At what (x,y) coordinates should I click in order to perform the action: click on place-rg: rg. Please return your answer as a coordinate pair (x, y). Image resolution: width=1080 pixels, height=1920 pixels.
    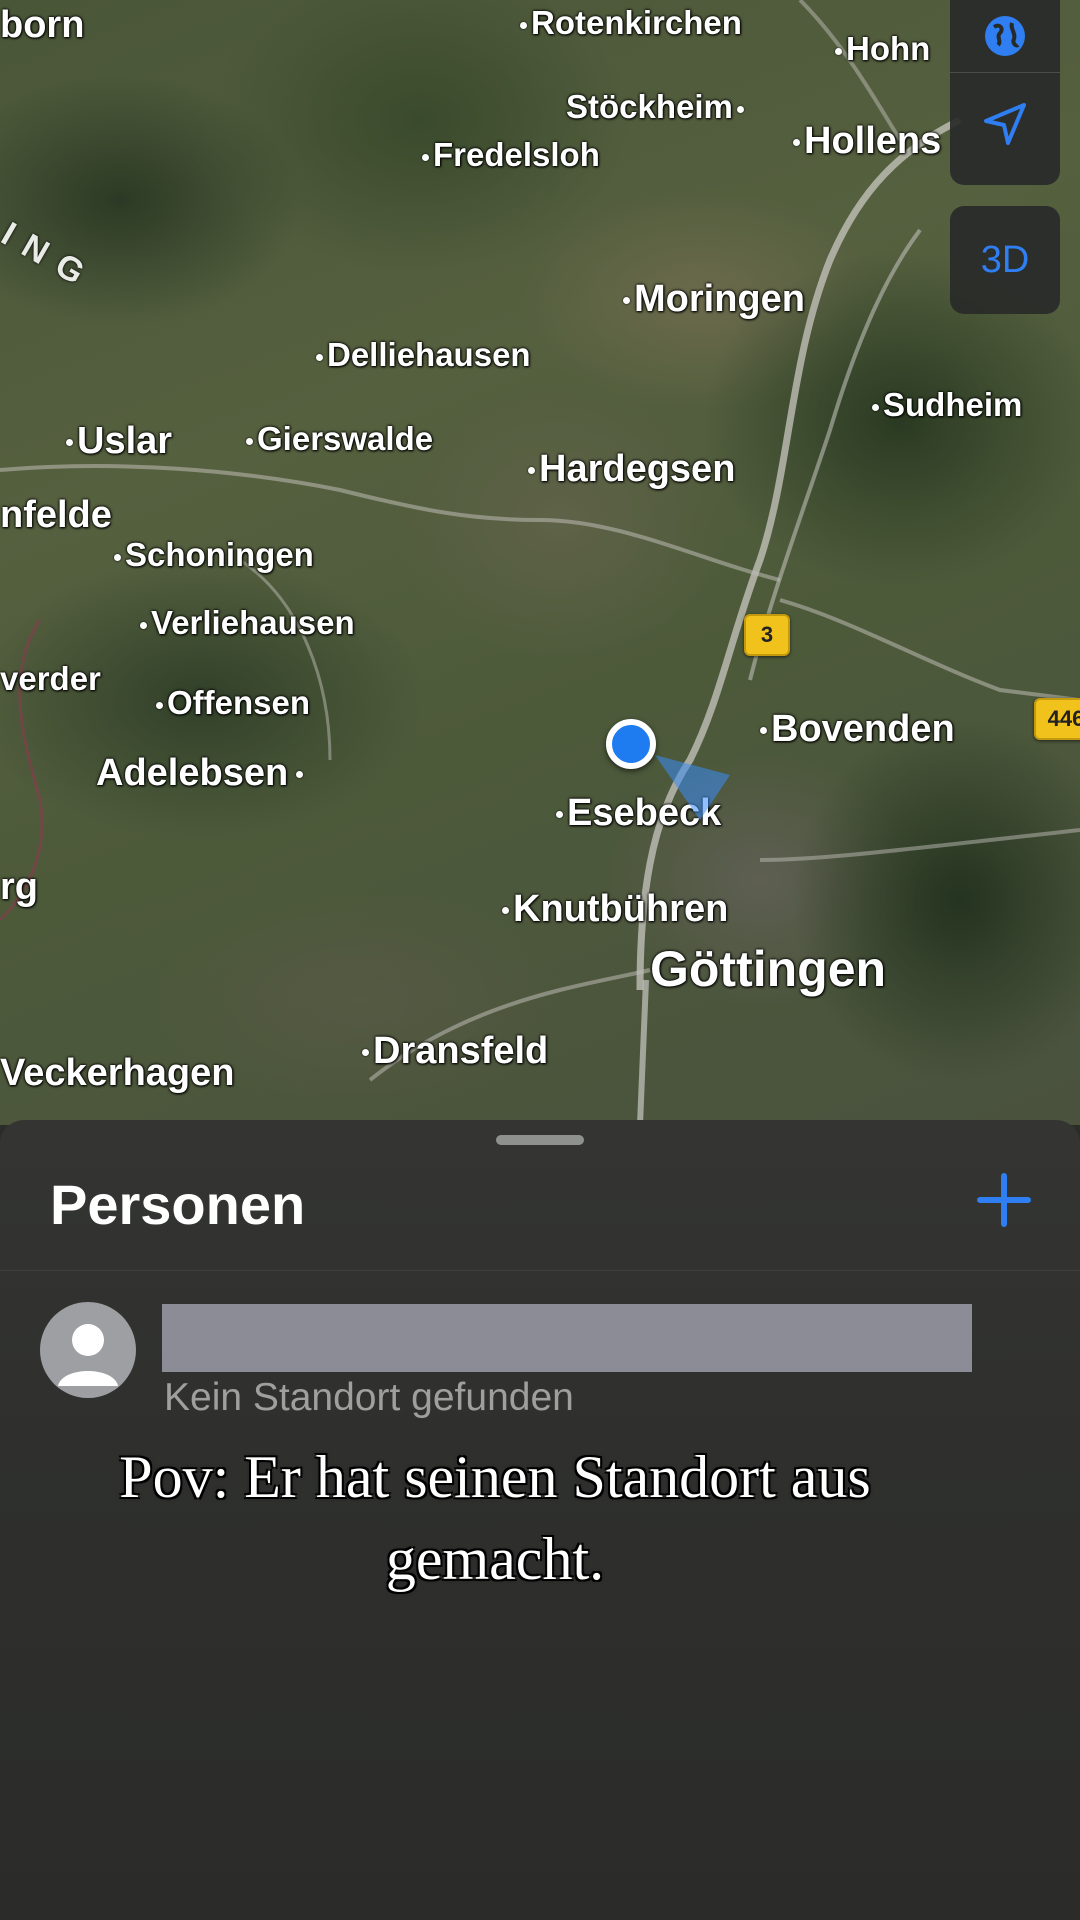
    Looking at the image, I should click on (19, 887).